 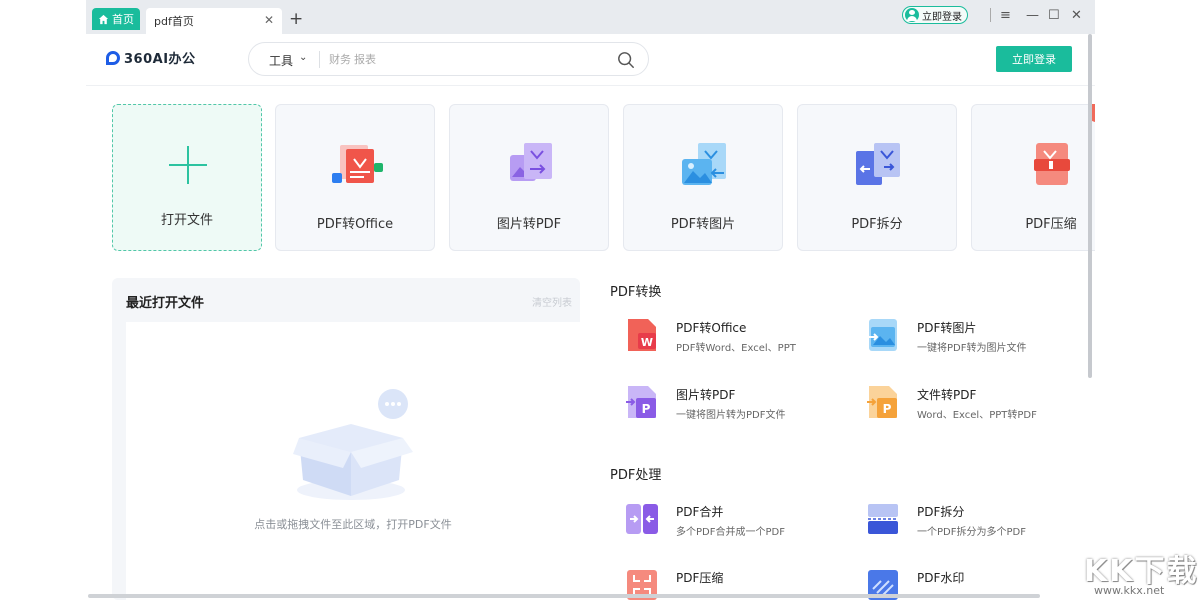 I want to click on tool-name: PDF水印, so click(x=941, y=578).